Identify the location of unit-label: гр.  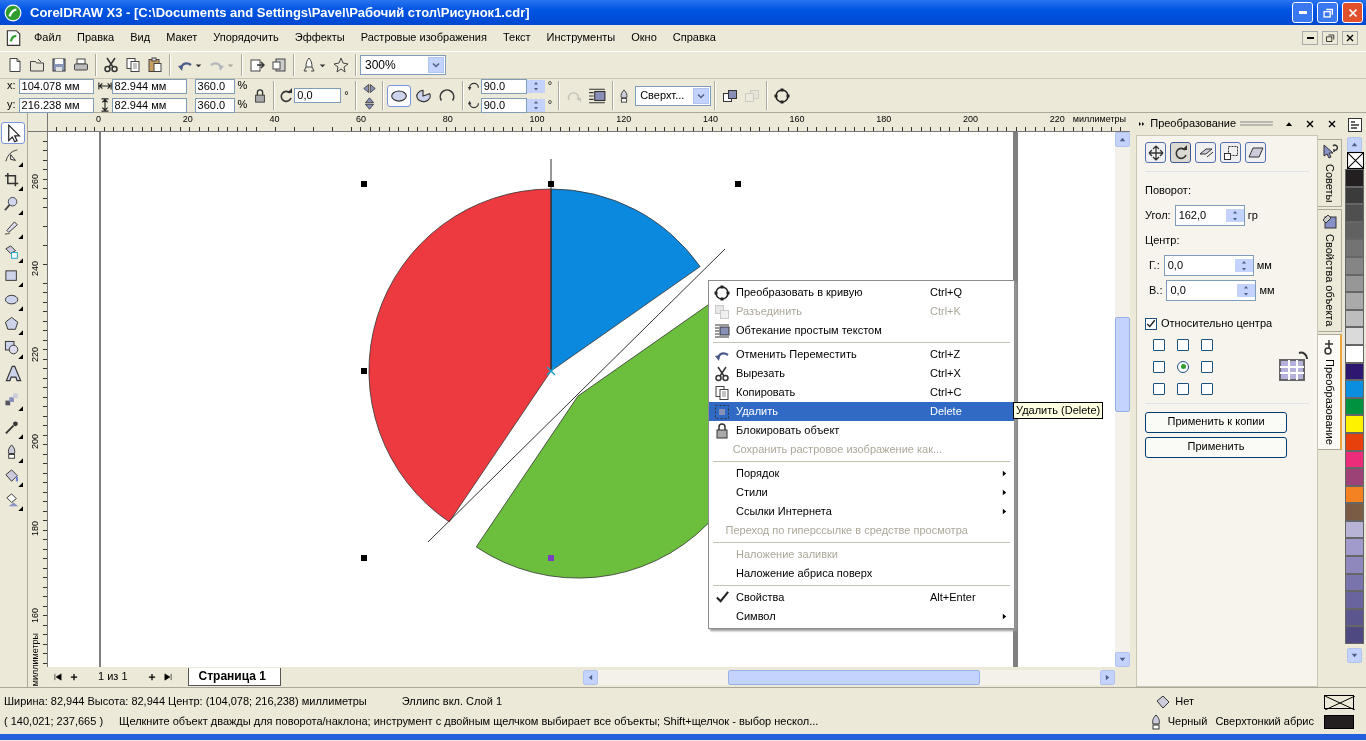
(1252, 216).